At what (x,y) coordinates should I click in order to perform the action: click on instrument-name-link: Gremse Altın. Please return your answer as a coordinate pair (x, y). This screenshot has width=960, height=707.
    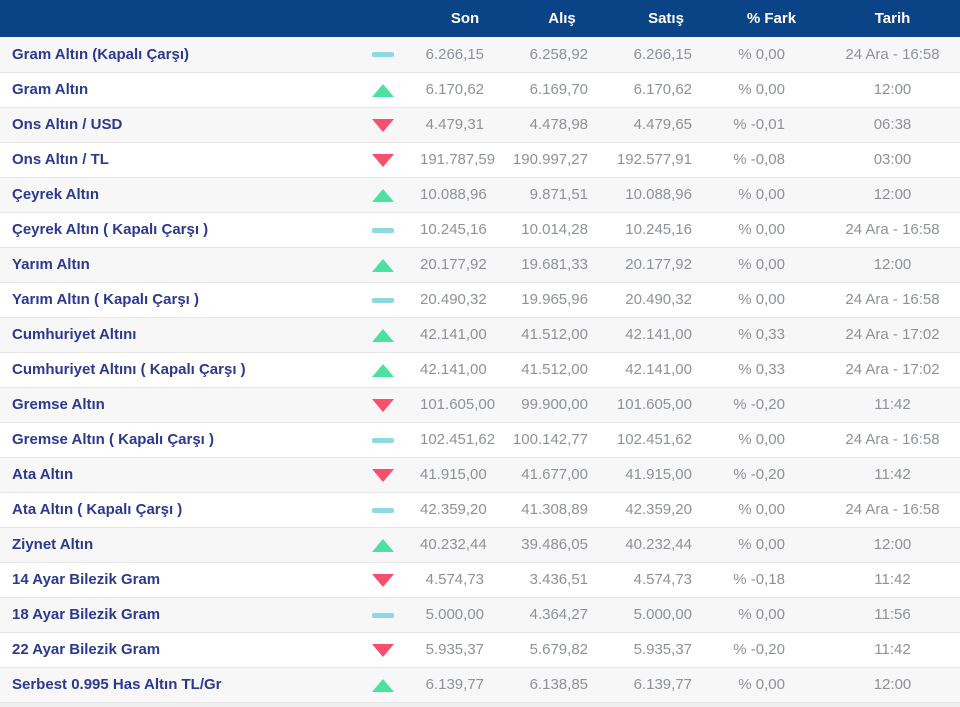
    Looking at the image, I should click on (58, 404).